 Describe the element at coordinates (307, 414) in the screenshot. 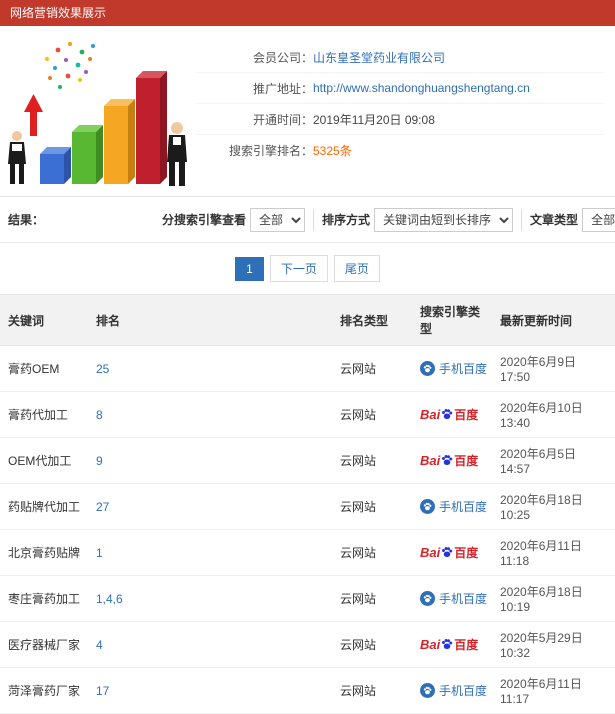

I see `table-row: 膏药代加工 8 云网站 手机百度 Bai 百度 2020年6月10日 13:40` at that location.